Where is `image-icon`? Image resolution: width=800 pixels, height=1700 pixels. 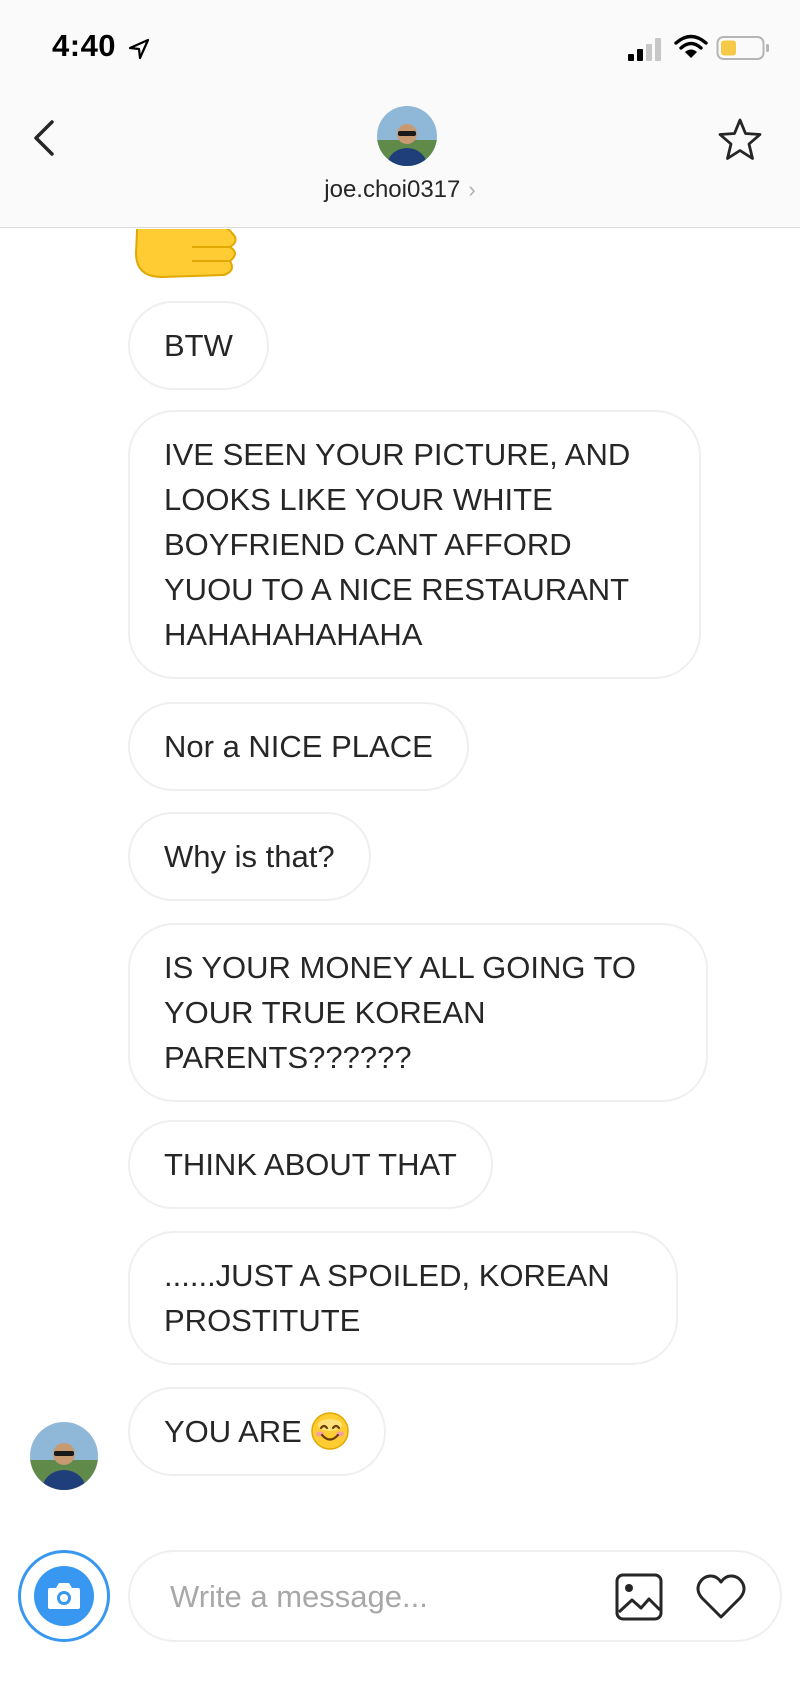 image-icon is located at coordinates (639, 1597).